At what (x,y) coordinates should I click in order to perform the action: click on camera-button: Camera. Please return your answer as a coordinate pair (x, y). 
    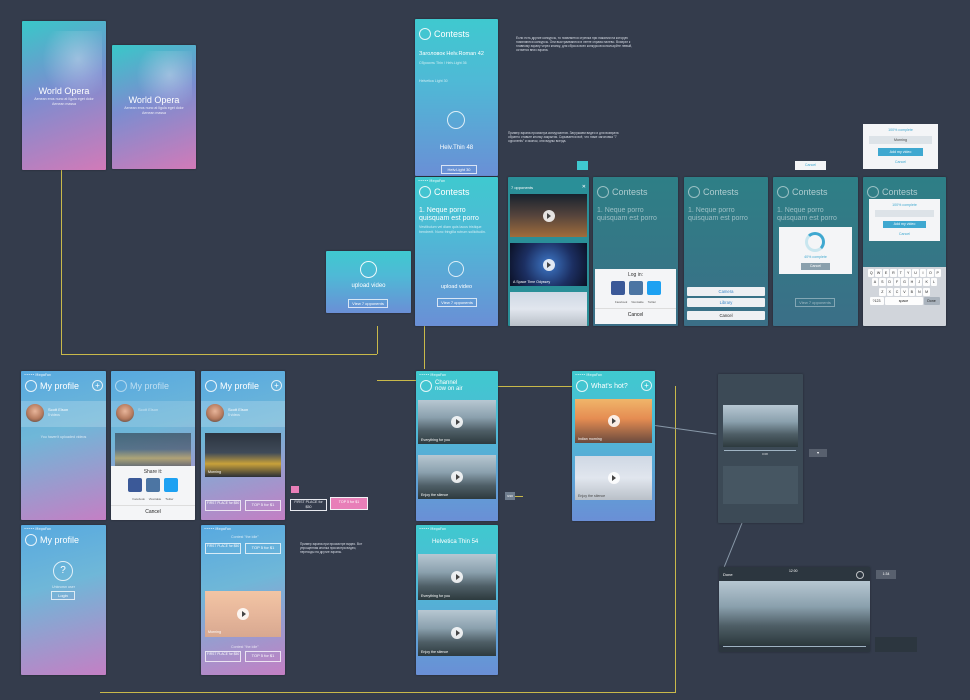
    Looking at the image, I should click on (726, 291).